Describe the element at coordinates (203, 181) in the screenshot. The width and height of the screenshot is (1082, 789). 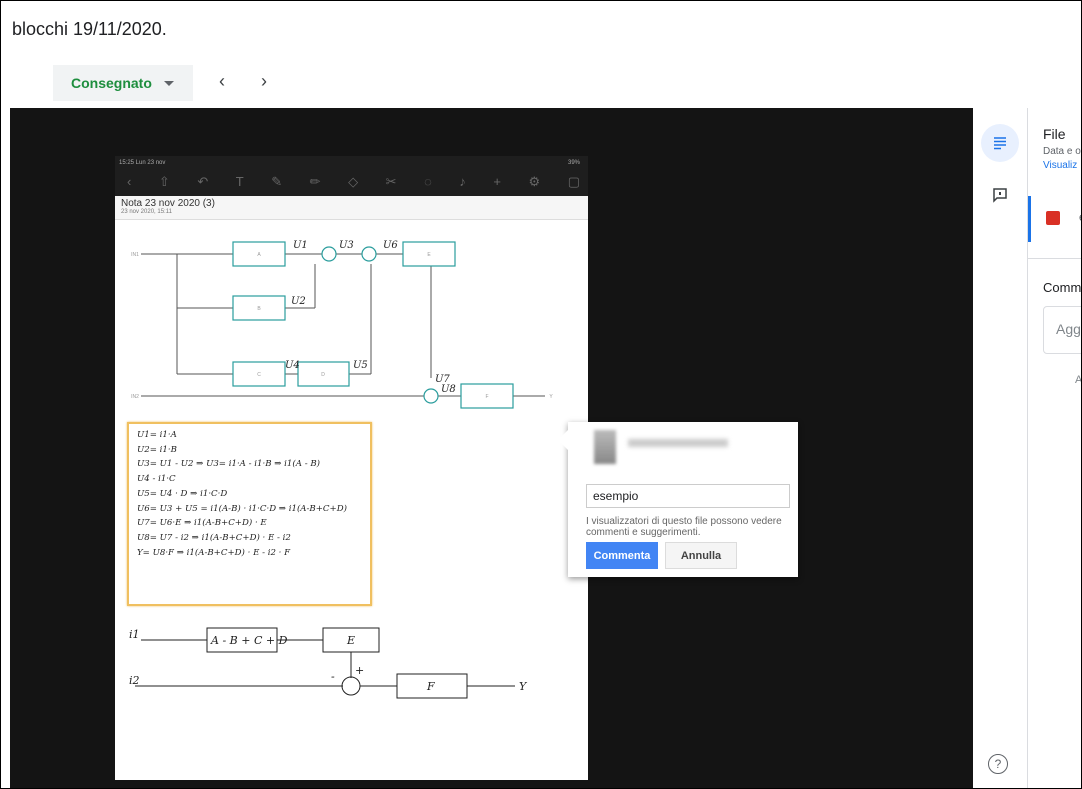
I see `undo-icon: ↶` at that location.